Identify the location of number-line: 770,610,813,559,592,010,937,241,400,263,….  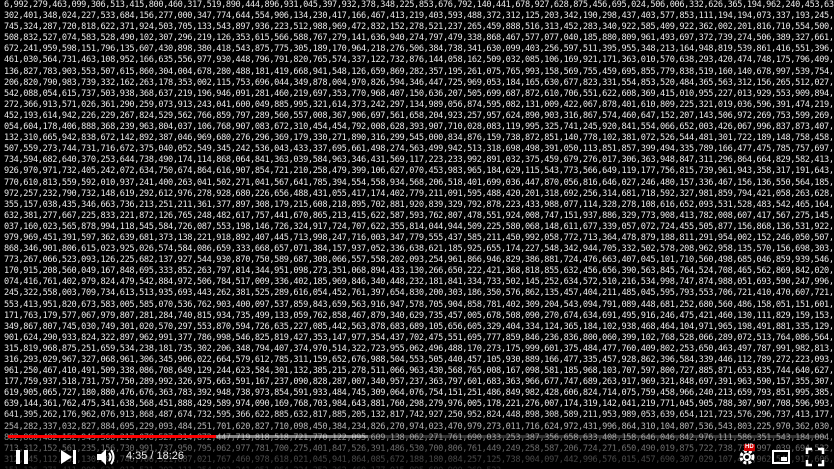
(419, 182).